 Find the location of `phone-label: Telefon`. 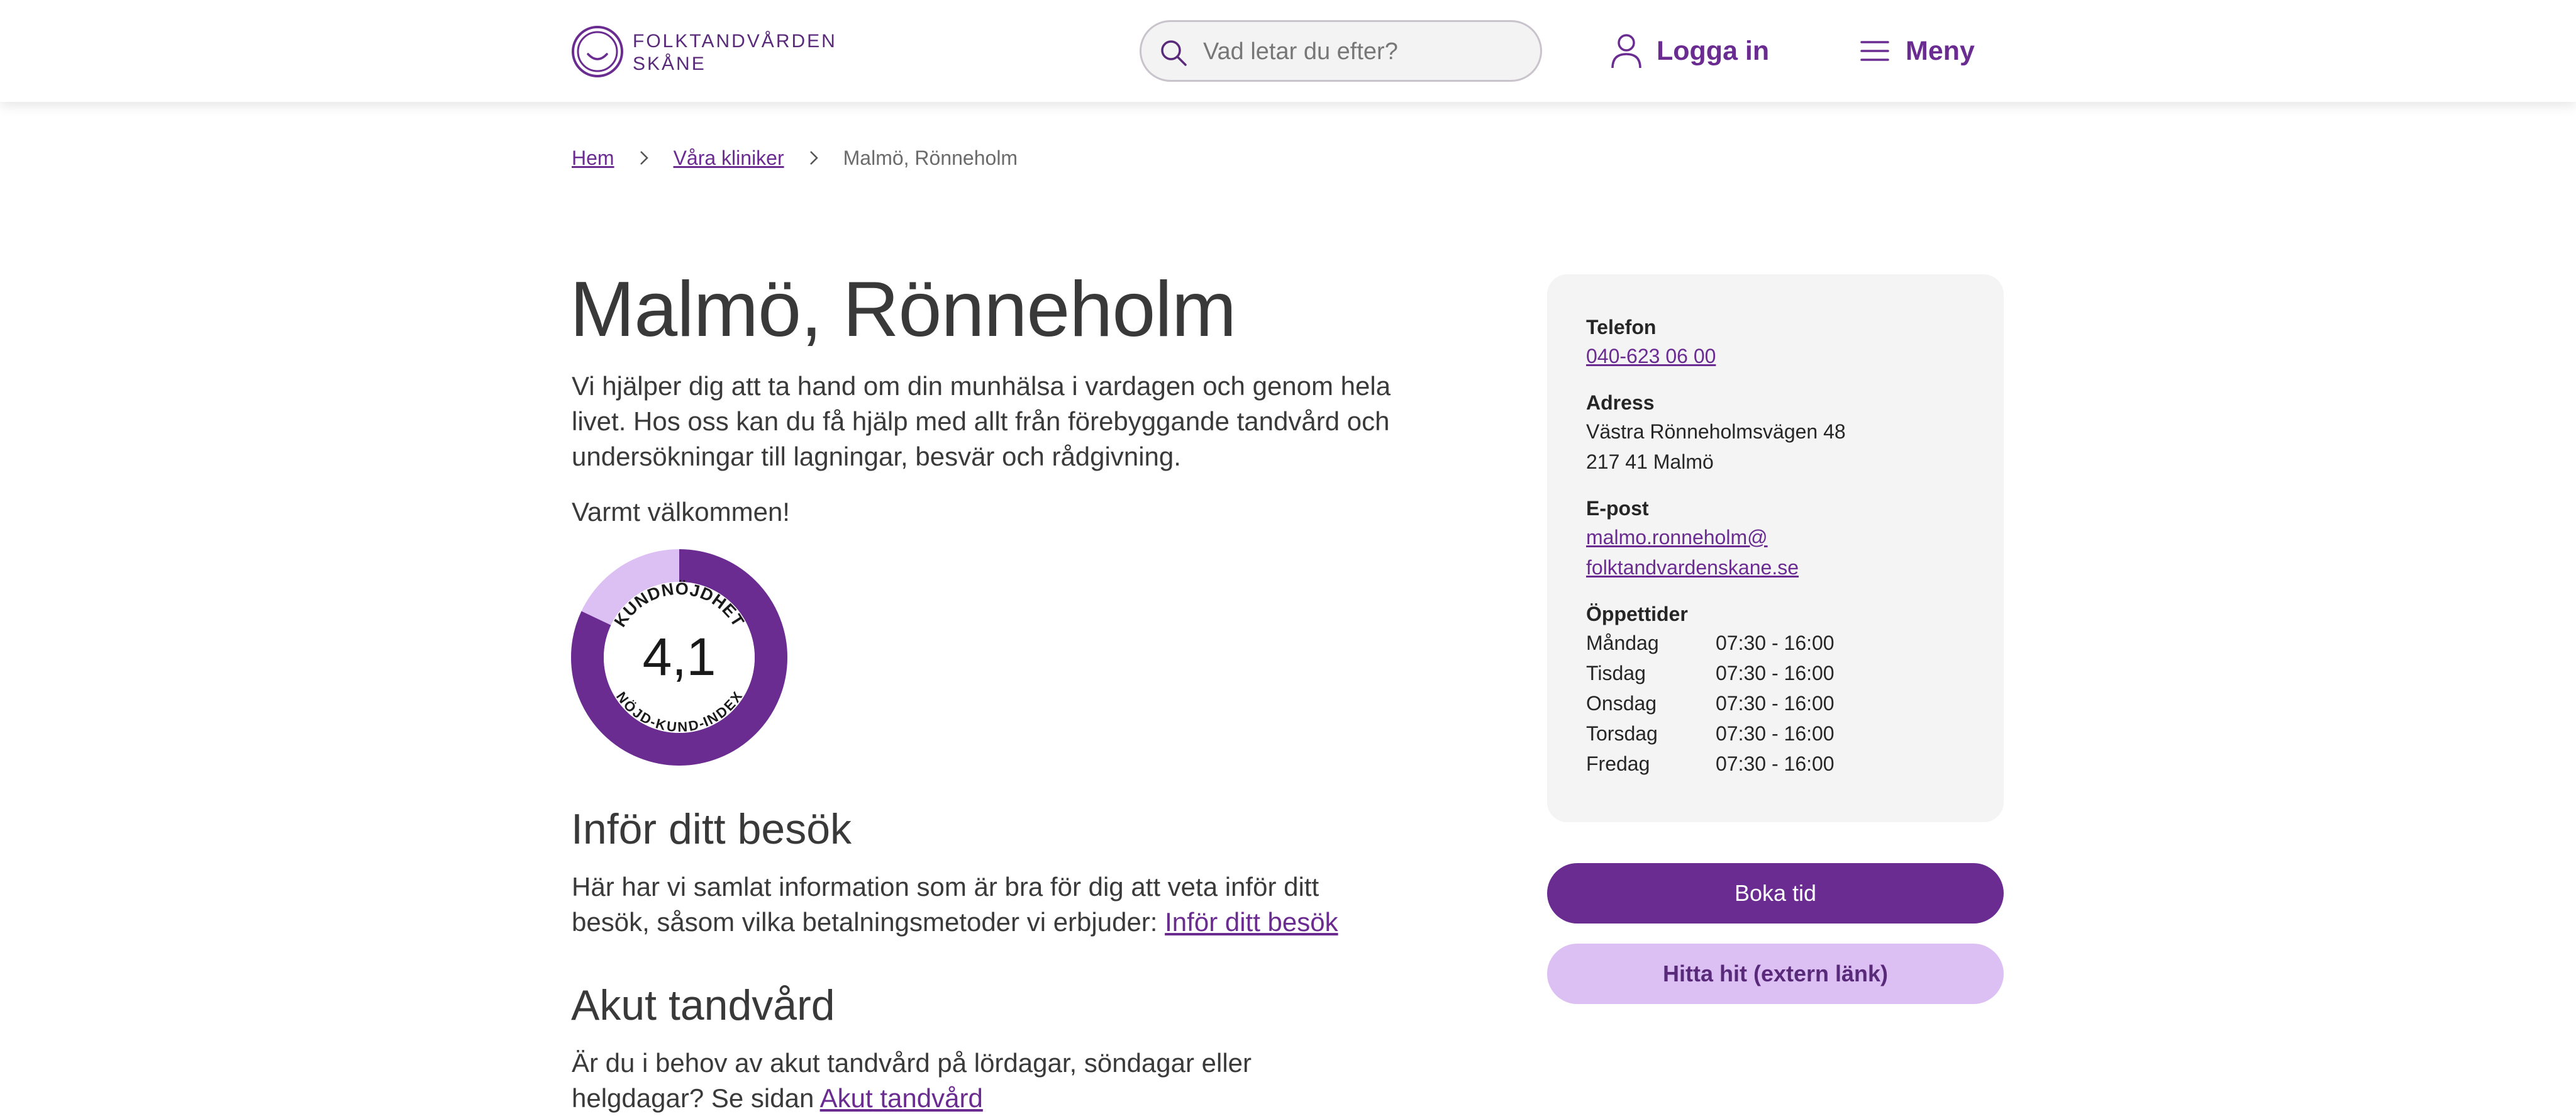

phone-label: Telefon is located at coordinates (1621, 327).